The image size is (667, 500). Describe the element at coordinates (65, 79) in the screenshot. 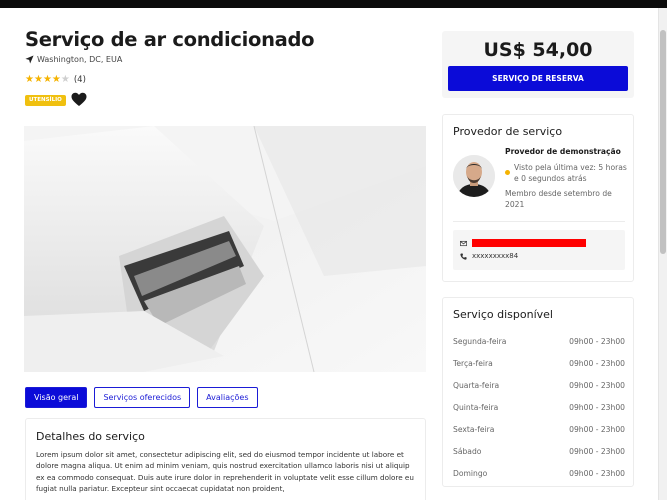

I see `star-empty-icon: ★` at that location.